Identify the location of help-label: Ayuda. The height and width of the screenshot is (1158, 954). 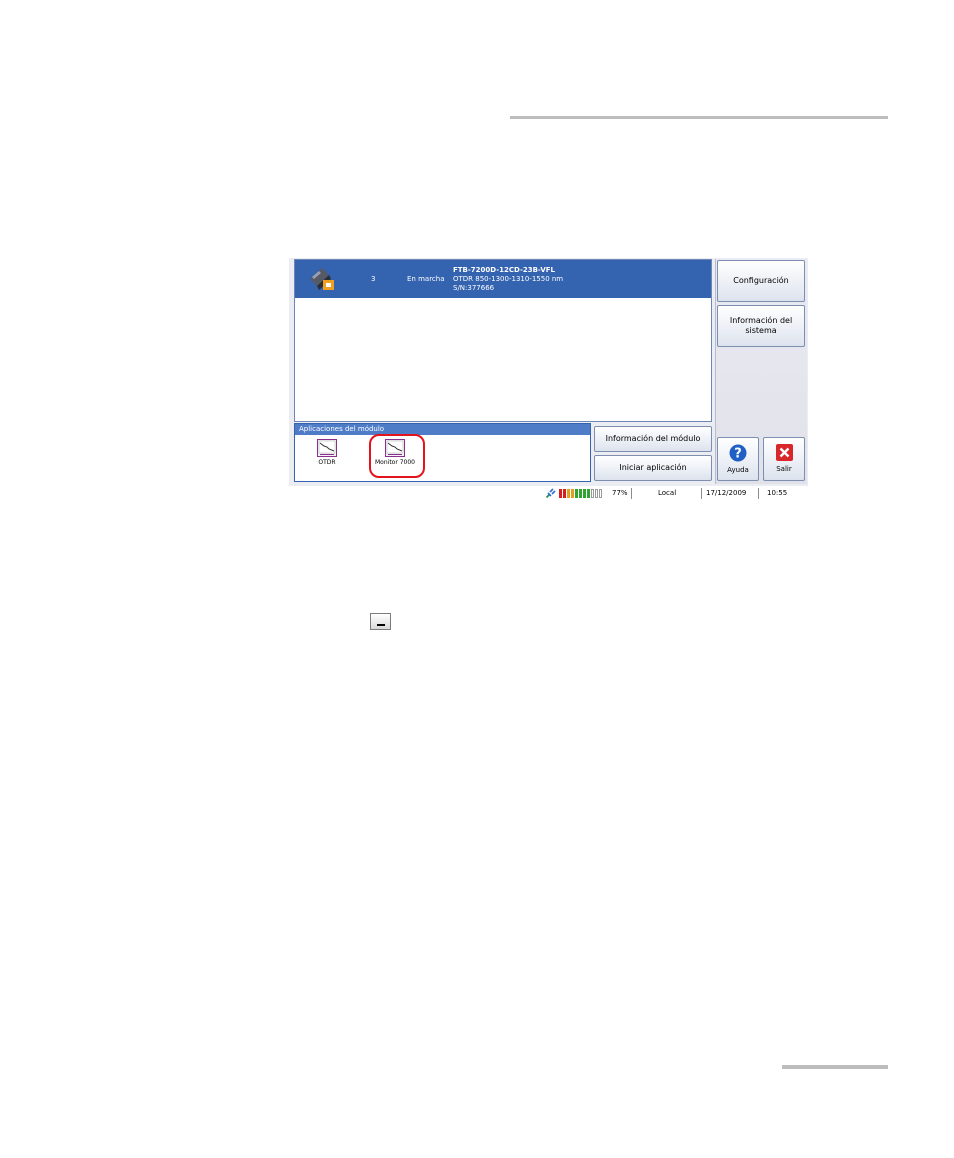
(738, 469).